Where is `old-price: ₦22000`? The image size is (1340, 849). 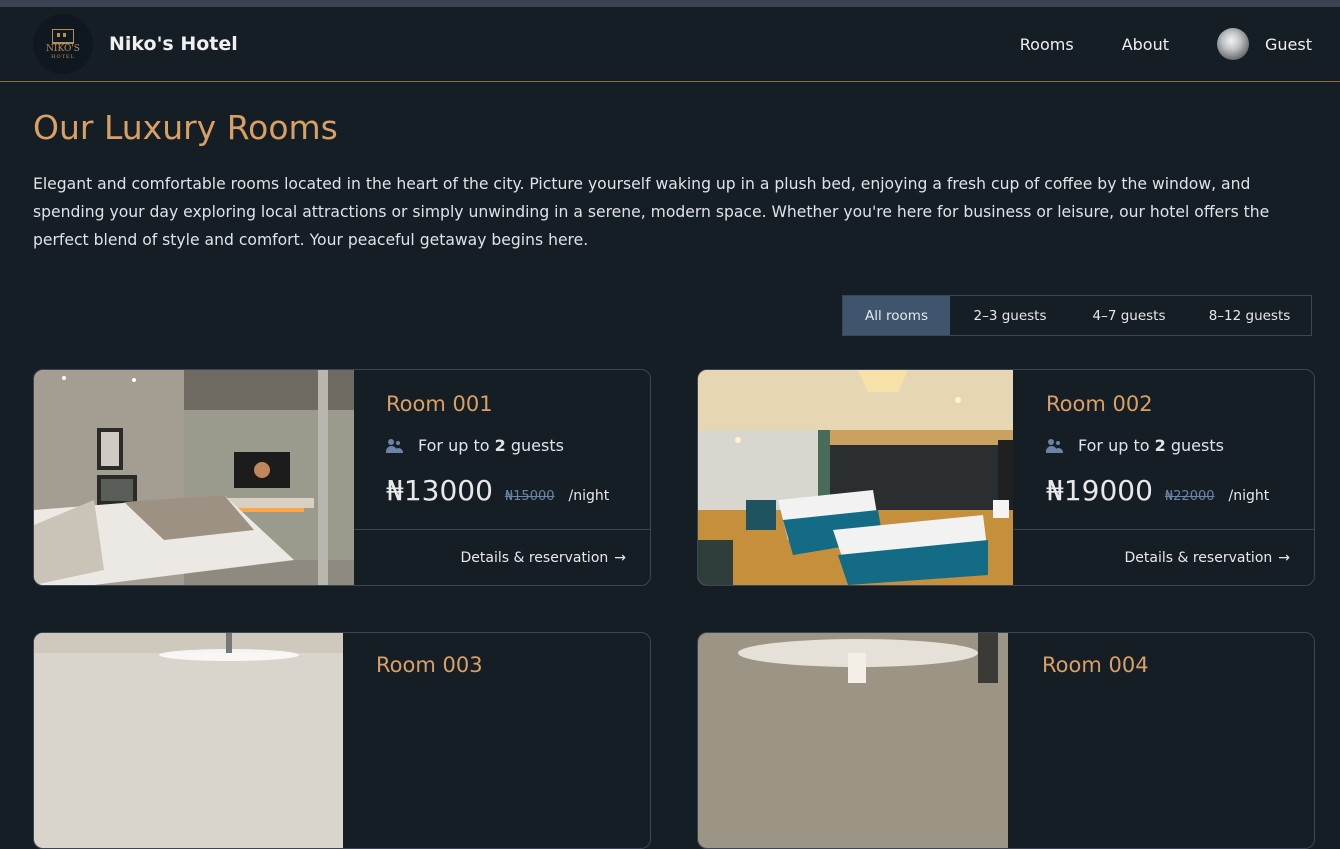
old-price: ₦22000 is located at coordinates (1189, 496).